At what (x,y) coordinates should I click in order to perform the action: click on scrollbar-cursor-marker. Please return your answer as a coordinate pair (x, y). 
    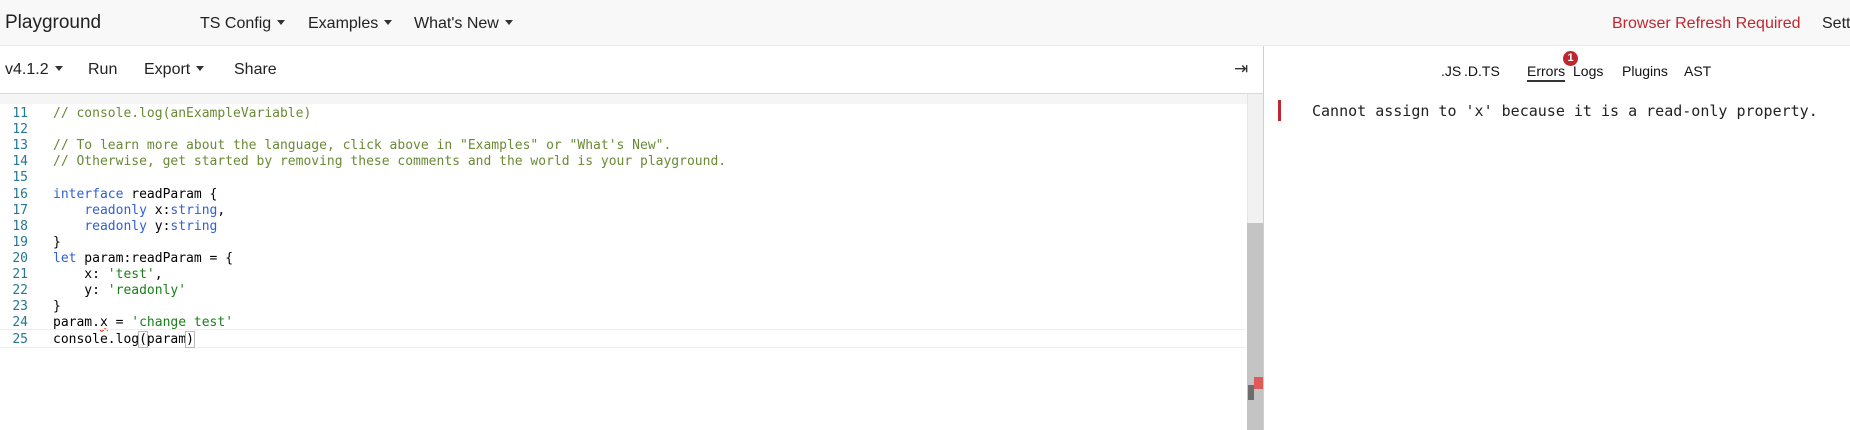
    Looking at the image, I should click on (1251, 392).